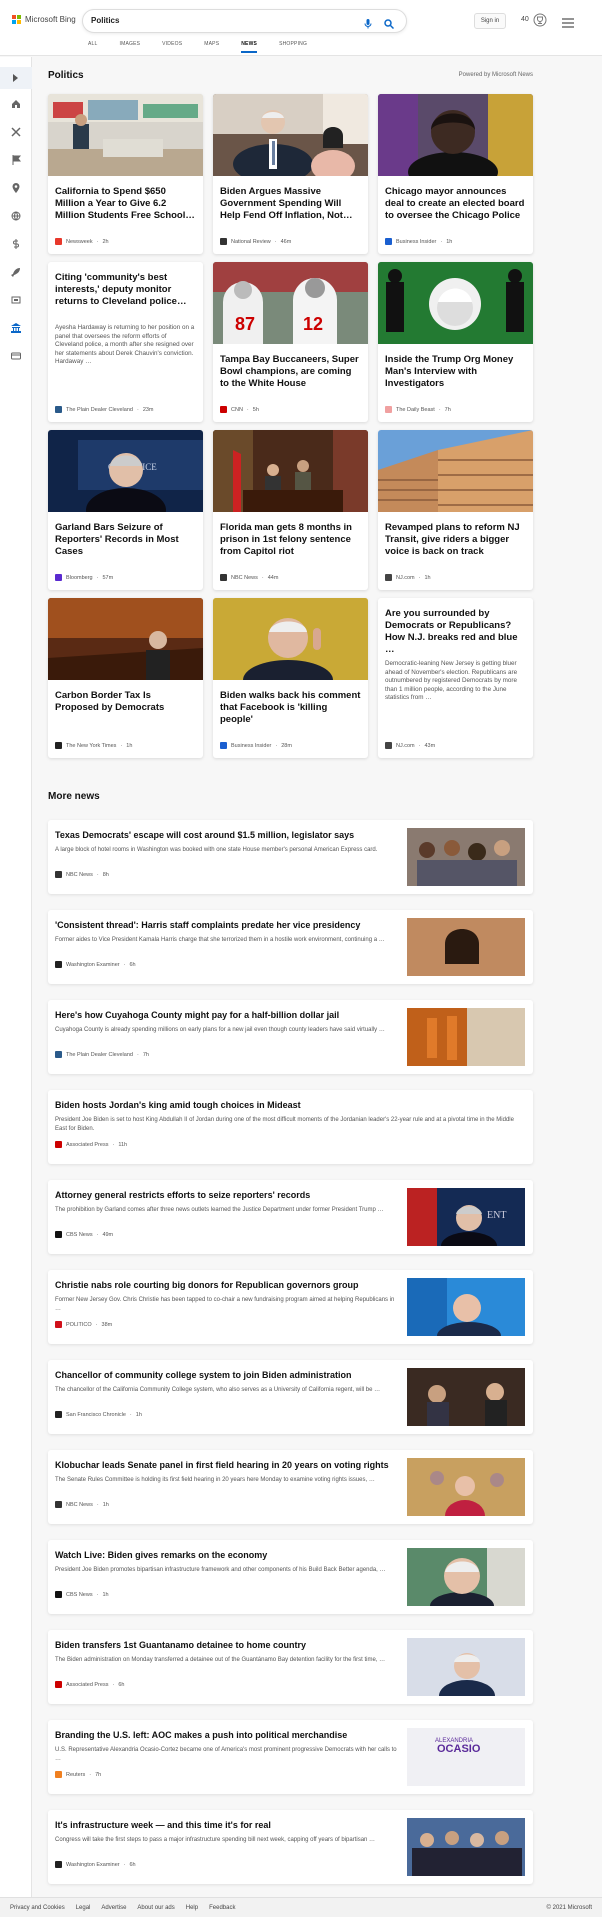  I want to click on sign-in-button: Sign in, so click(490, 21).